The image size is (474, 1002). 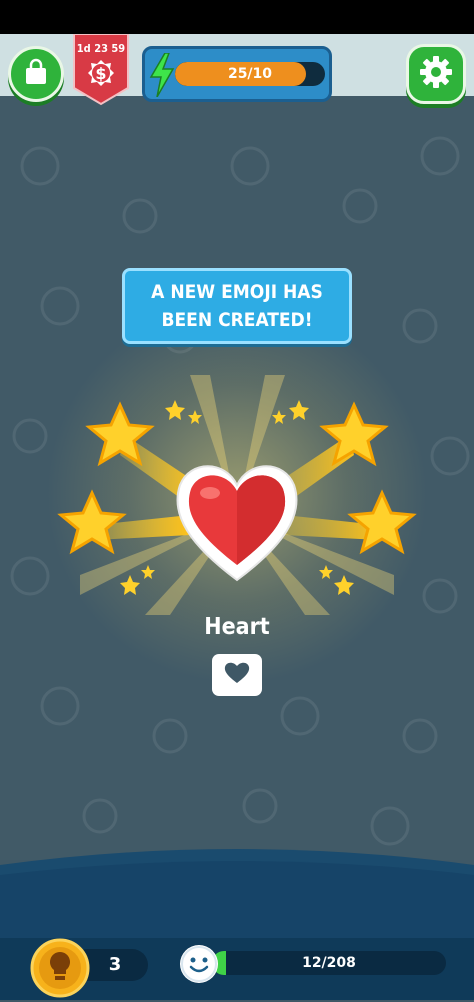 I want to click on collection-button, so click(x=199, y=964).